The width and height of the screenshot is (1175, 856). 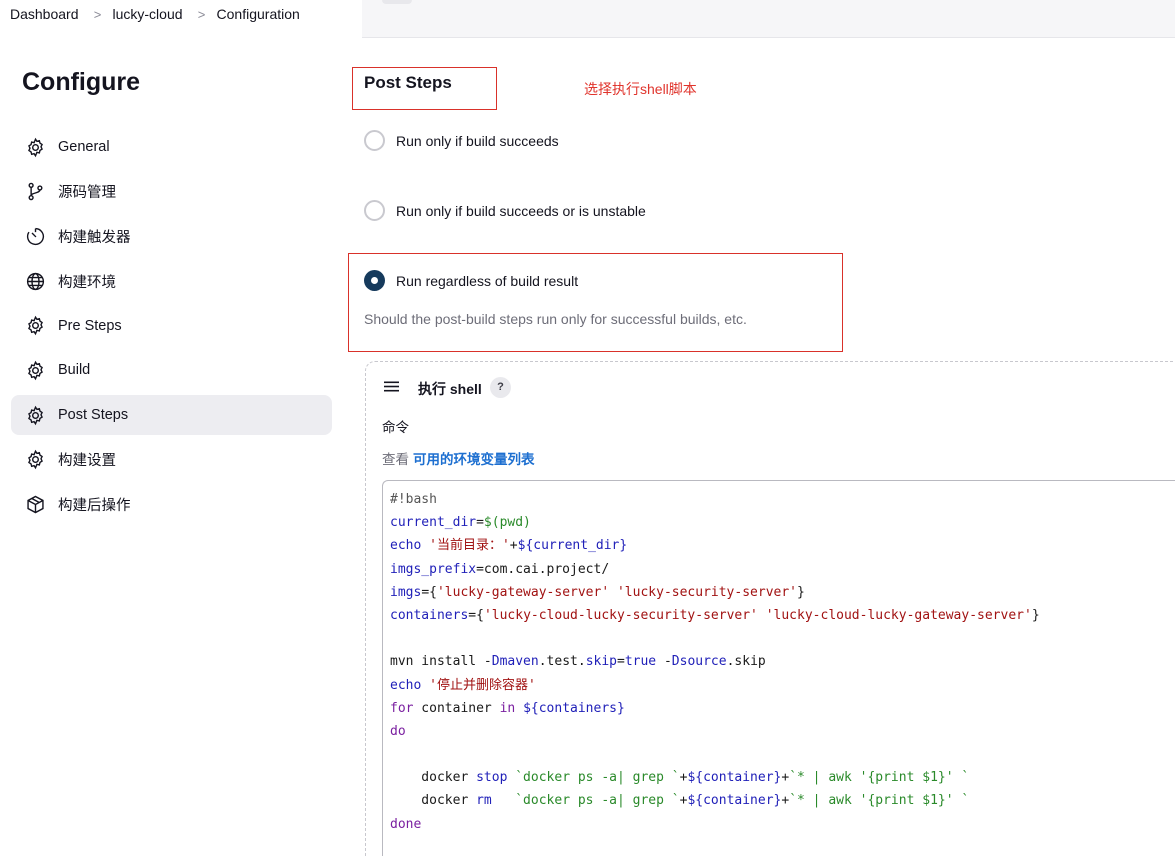 I want to click on radio-option-regardless: Run regardless of build result, so click(x=471, y=280).